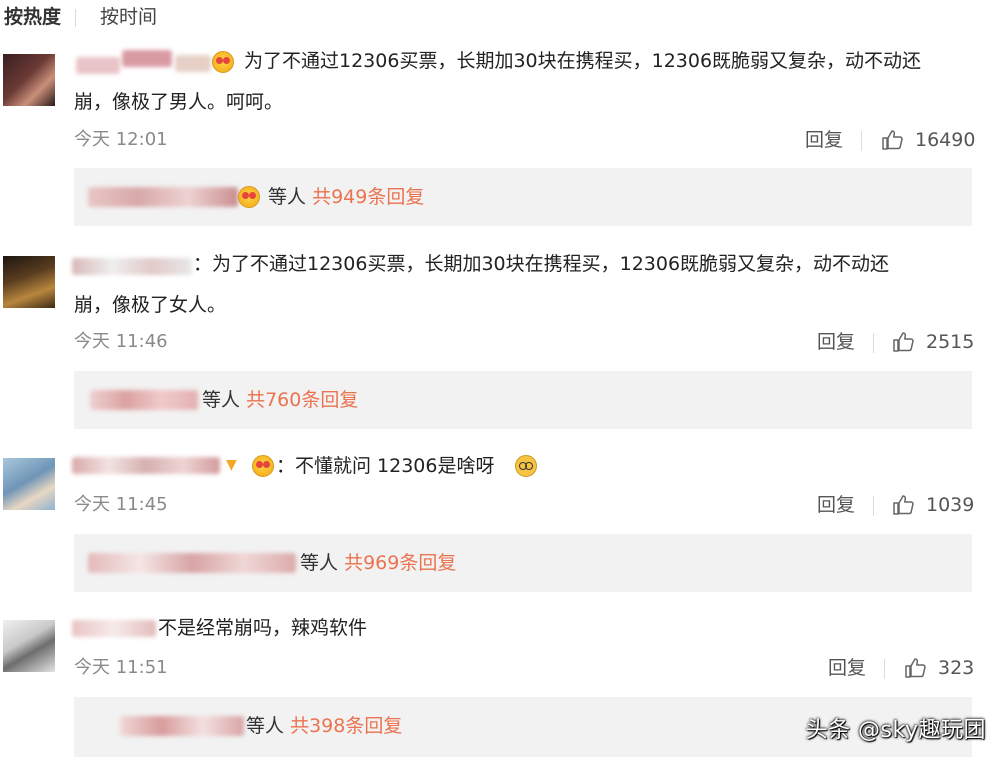  Describe the element at coordinates (523, 563) in the screenshot. I see `reply-summary: 等人 共969条回复` at that location.